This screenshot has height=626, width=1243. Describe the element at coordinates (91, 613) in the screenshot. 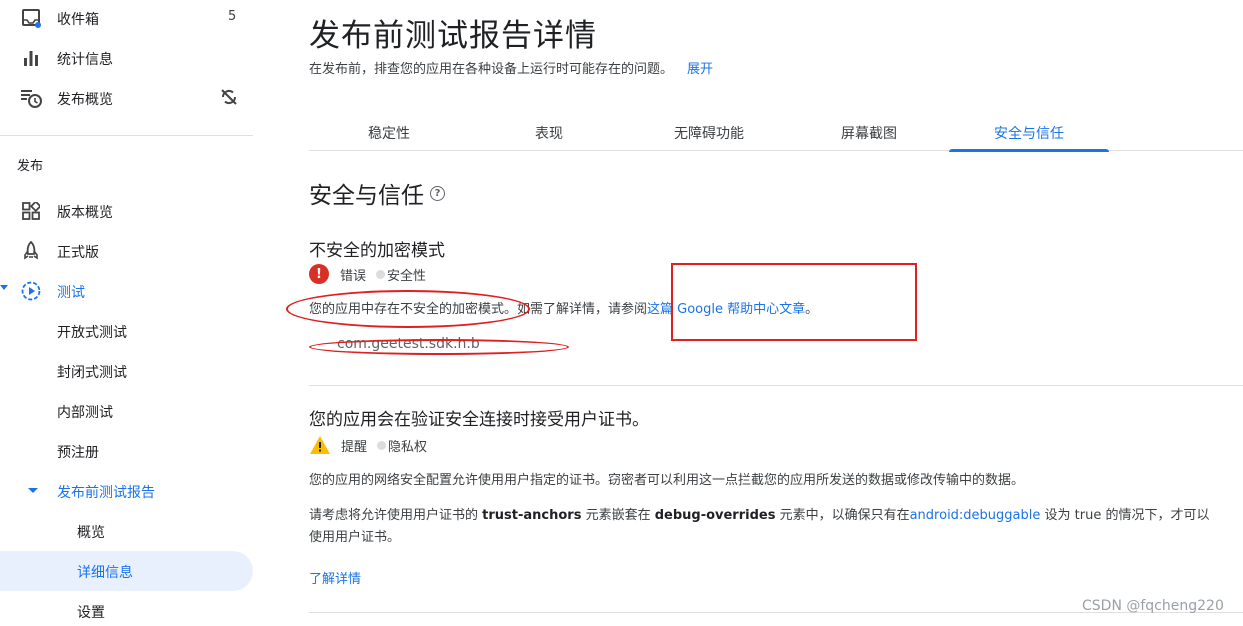

I see `sidebar-item-label: 设置` at that location.